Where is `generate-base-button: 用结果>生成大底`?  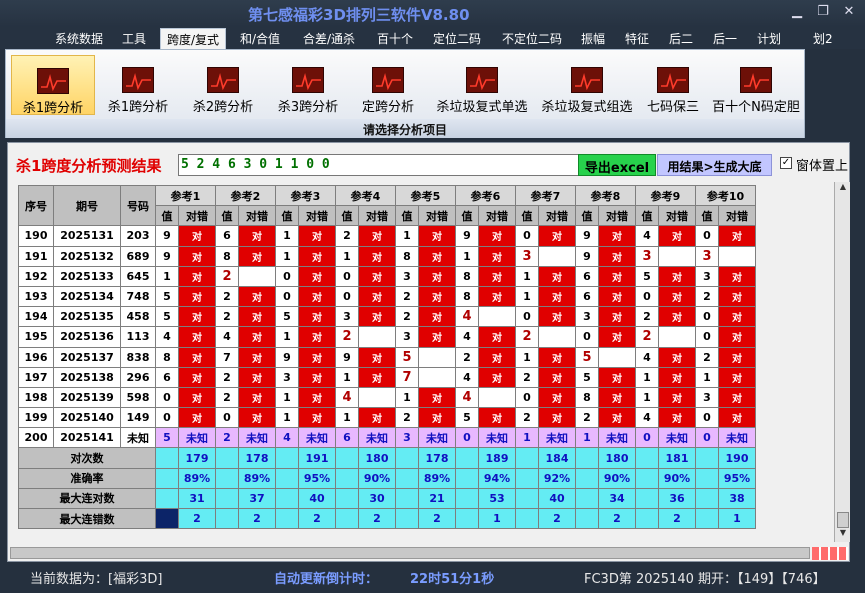 generate-base-button: 用结果>生成大底 is located at coordinates (714, 165).